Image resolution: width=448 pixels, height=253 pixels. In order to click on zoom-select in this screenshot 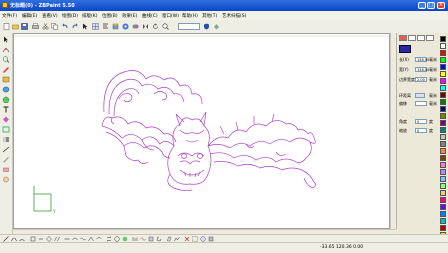, I will do `click(189, 26)`.